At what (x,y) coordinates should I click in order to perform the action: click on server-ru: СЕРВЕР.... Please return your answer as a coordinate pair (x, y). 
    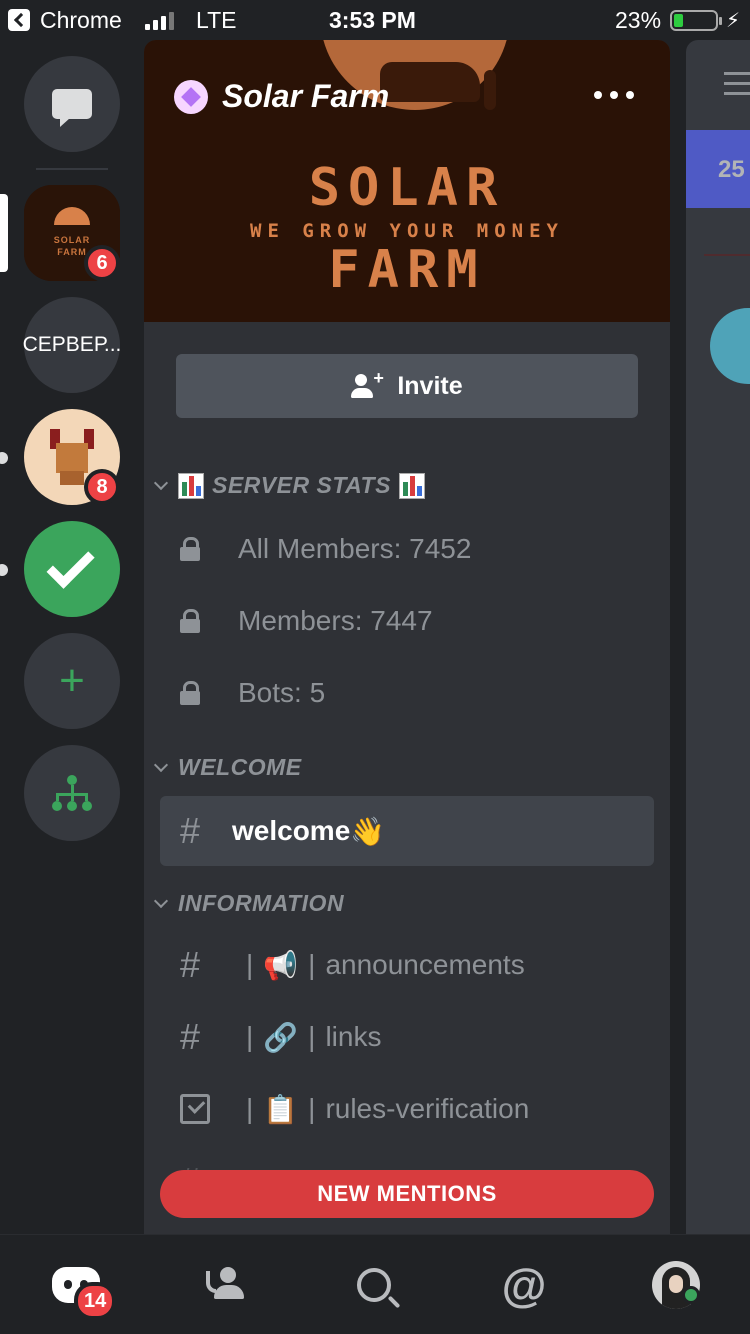
    Looking at the image, I should click on (72, 345).